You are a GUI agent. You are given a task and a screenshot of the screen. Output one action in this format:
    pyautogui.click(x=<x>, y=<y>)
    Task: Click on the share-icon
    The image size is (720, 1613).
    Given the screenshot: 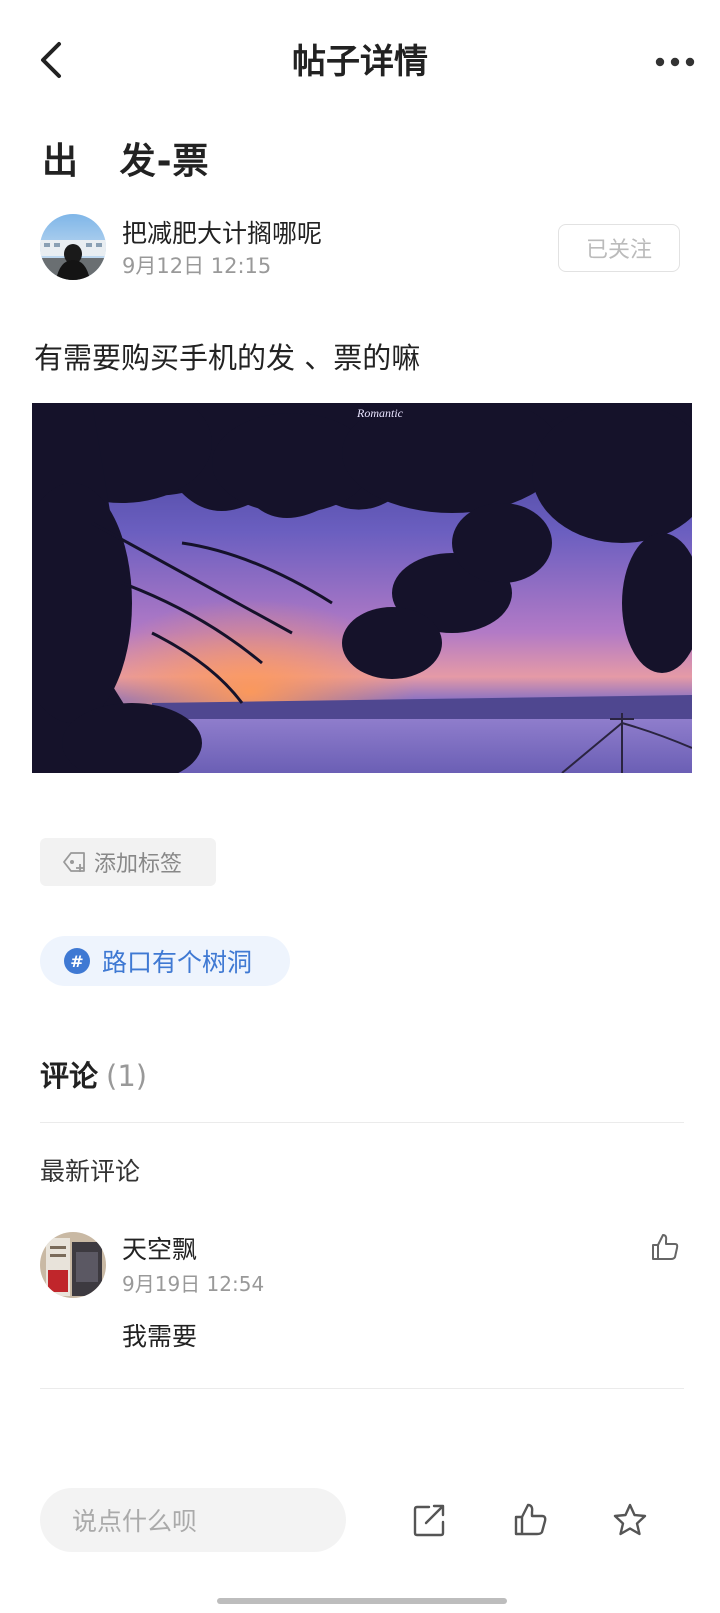 What is the action you would take?
    pyautogui.click(x=429, y=1520)
    